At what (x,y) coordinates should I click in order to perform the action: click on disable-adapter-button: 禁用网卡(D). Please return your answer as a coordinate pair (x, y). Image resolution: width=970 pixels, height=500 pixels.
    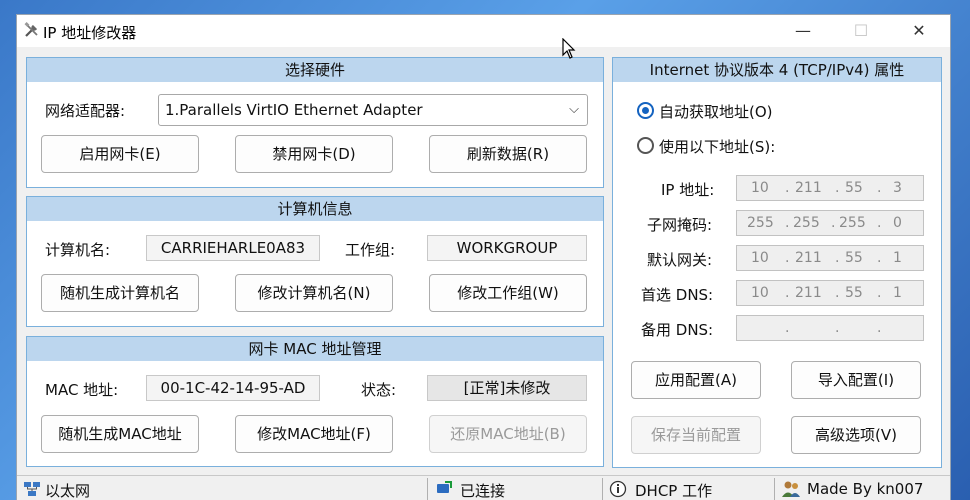
    Looking at the image, I should click on (314, 154).